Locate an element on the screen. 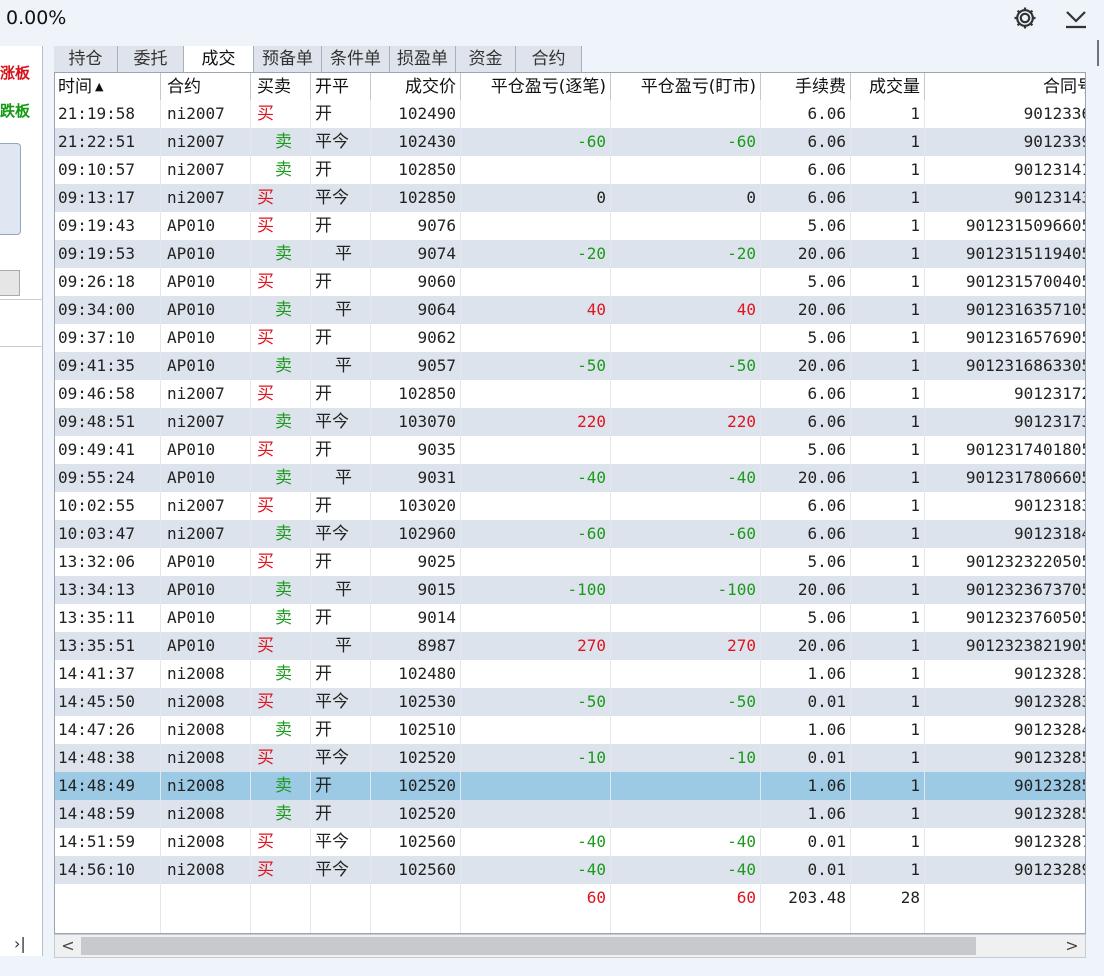  table-row: 09:10:57ni2007卖开102850 6.06190123141369 is located at coordinates (570, 170).